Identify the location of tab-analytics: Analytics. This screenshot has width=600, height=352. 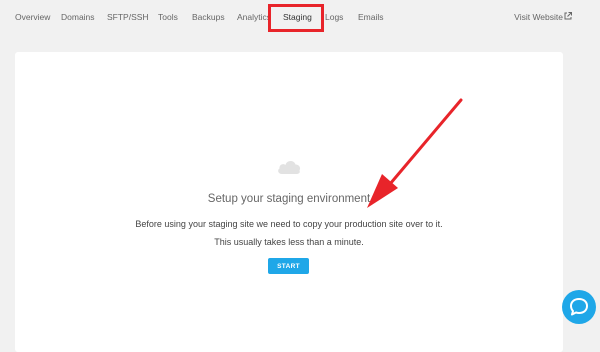
(254, 17).